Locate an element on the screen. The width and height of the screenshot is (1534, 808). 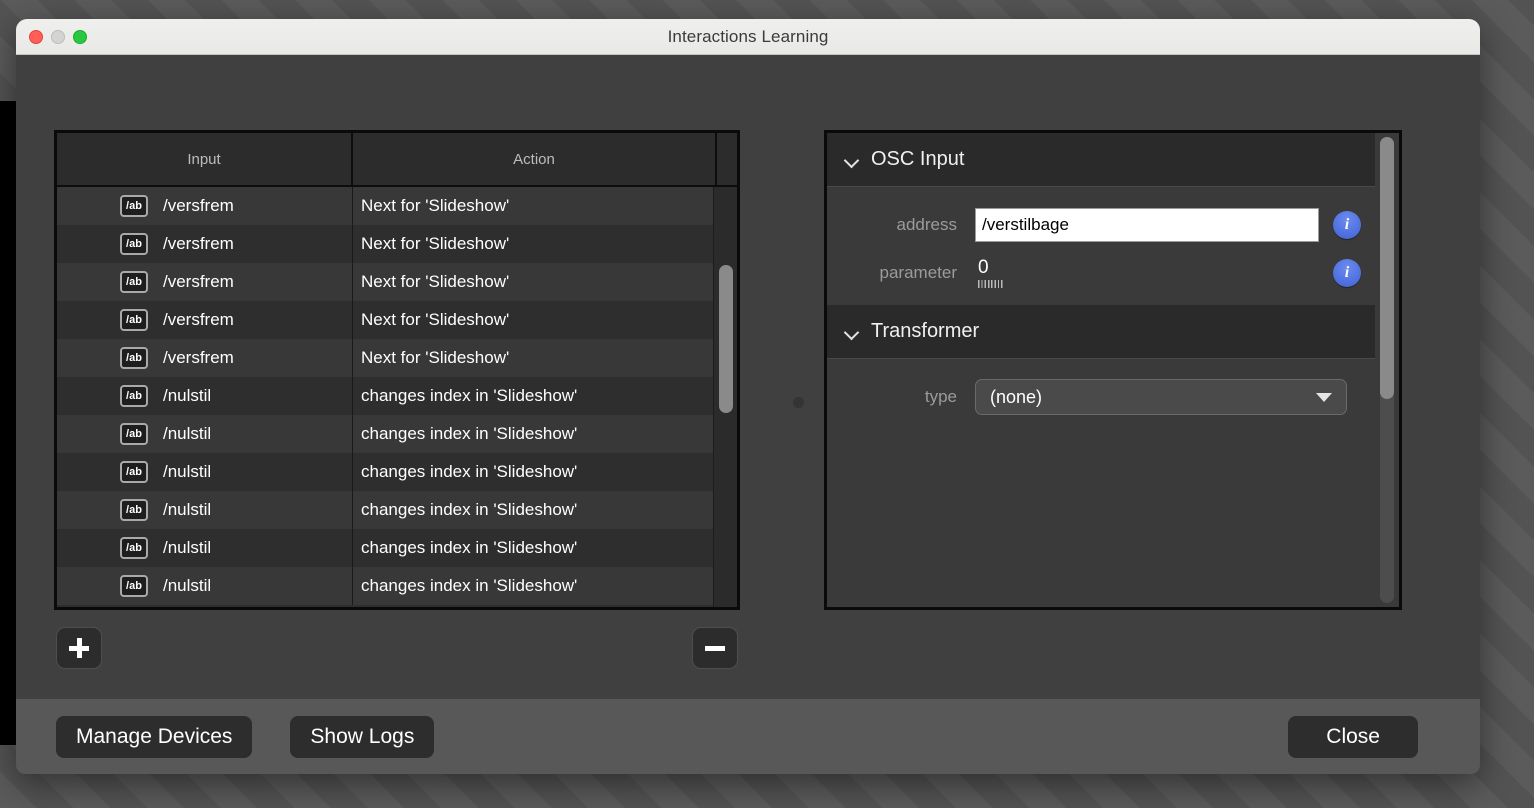
show-logs-button: Show Logs is located at coordinates (362, 736).